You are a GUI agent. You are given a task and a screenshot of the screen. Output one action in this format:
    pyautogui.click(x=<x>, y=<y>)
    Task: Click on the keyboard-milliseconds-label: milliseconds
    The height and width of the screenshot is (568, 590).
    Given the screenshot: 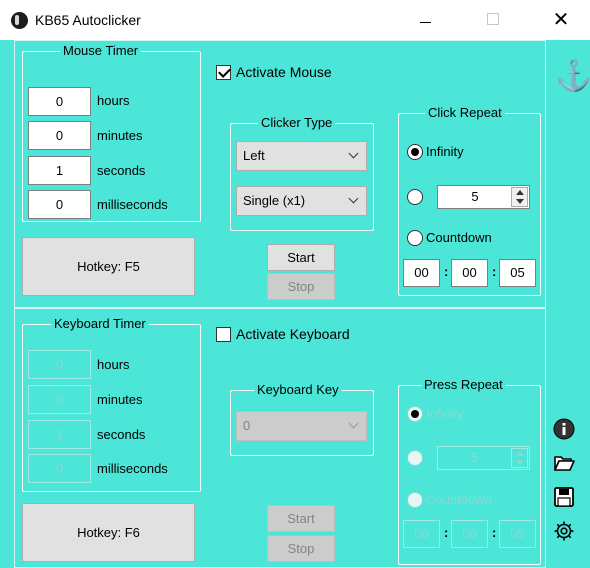 What is the action you would take?
    pyautogui.click(x=132, y=468)
    